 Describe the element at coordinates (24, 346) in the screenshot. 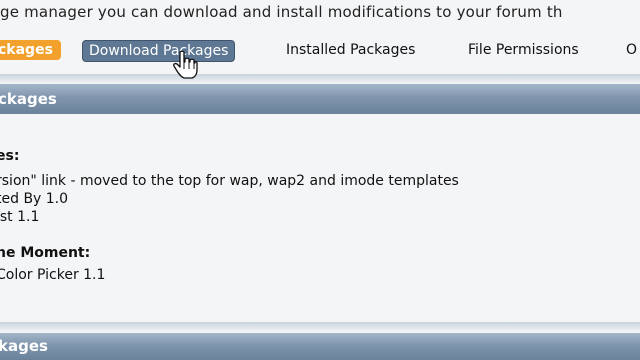

I see `section-title: kages` at that location.